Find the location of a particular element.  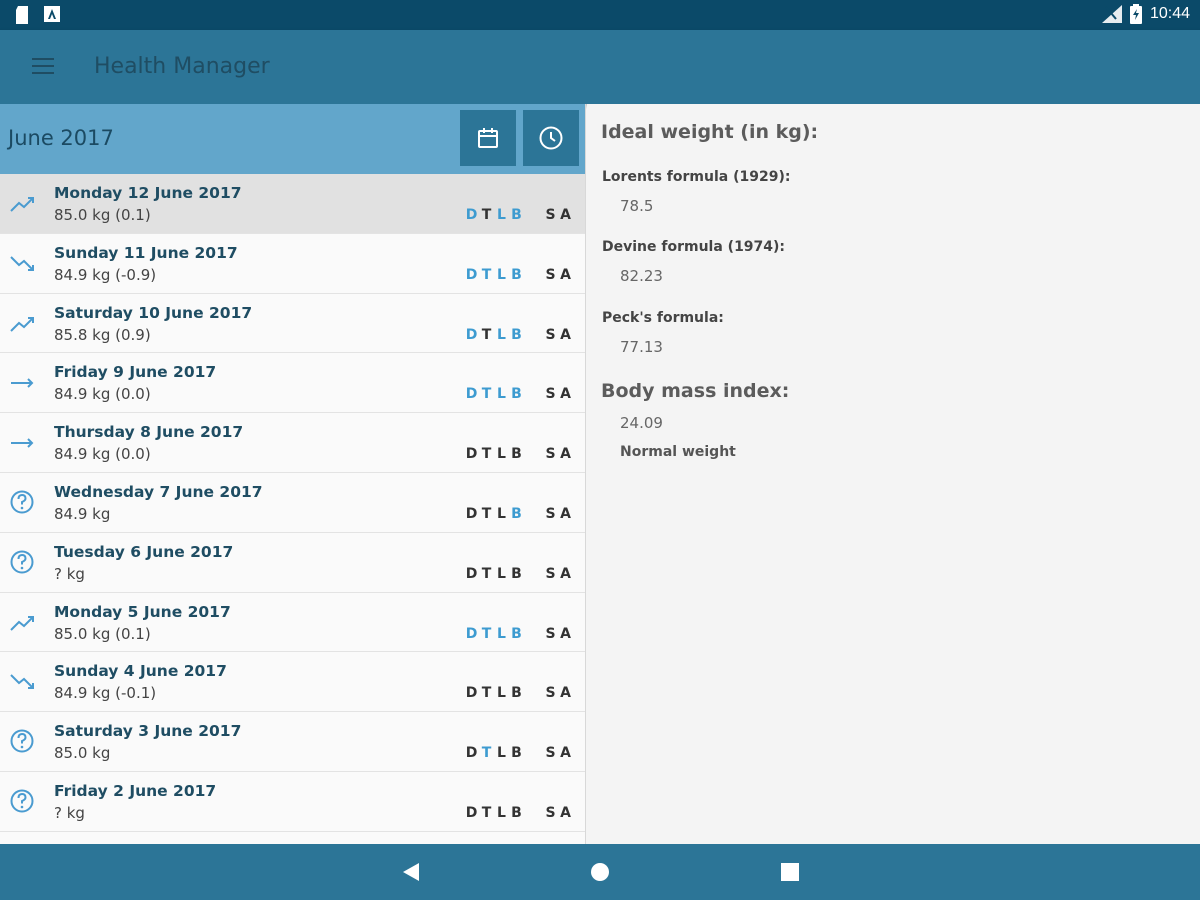

day-weight: 84.9 kg (-0.1) is located at coordinates (105, 693).